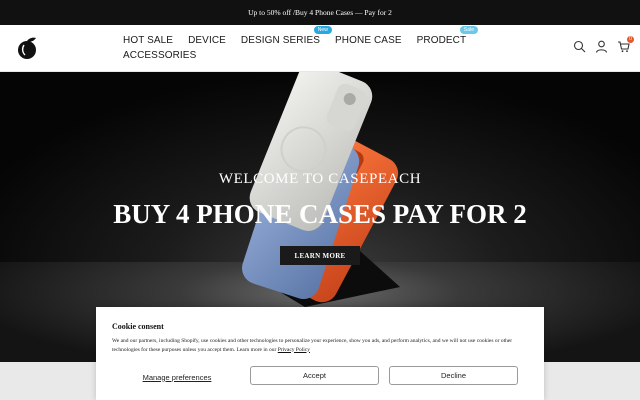  What do you see at coordinates (320, 214) in the screenshot?
I see `hero-title: BUY 4 PHONE CASES PAY FOR 2` at bounding box center [320, 214].